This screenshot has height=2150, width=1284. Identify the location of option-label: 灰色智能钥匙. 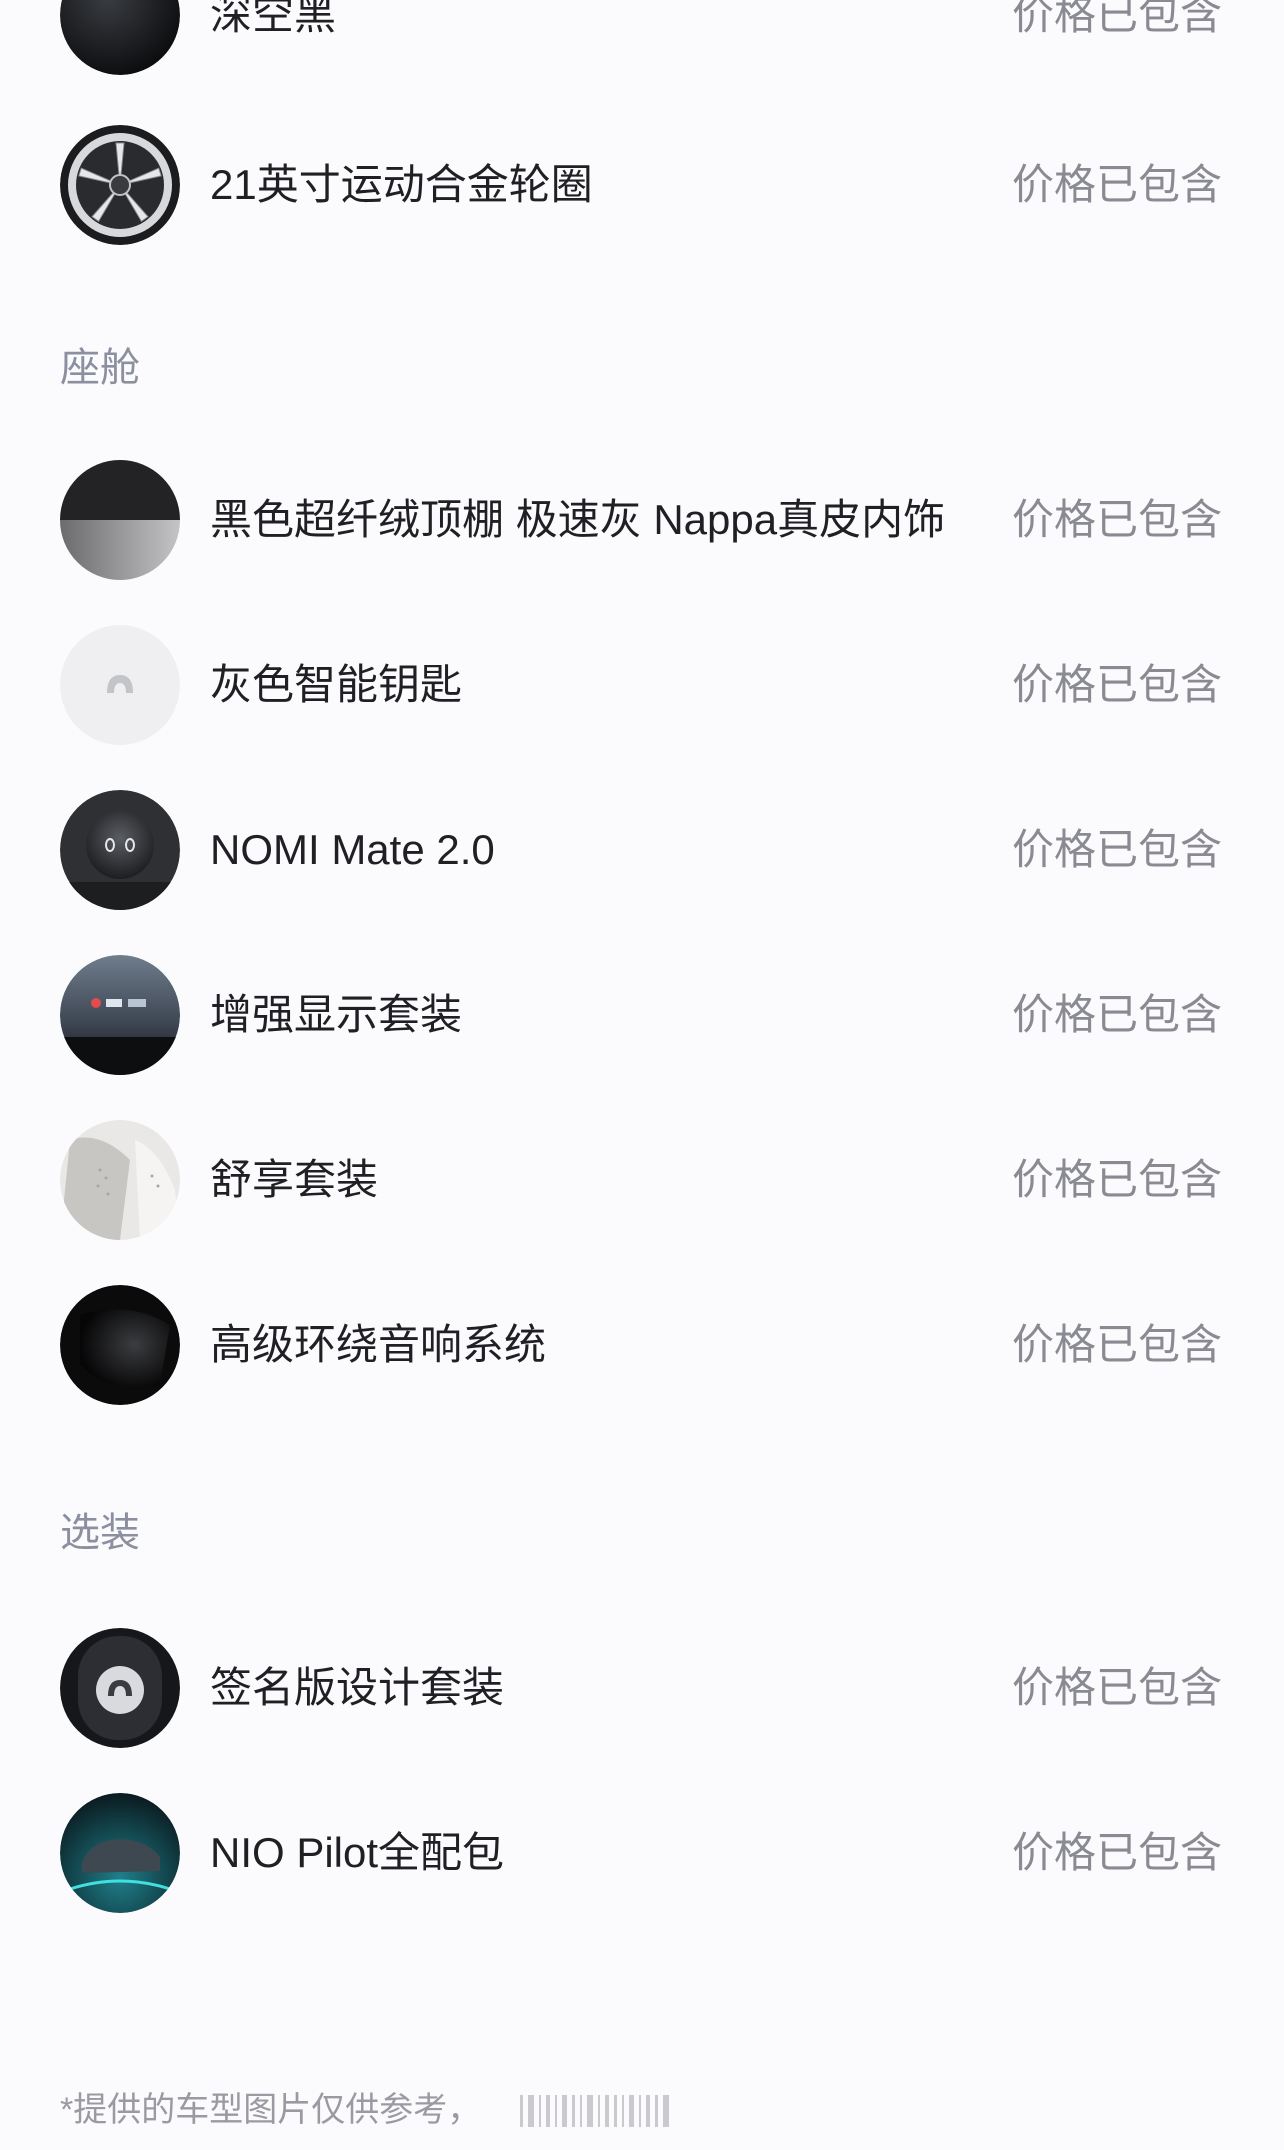
(336, 684).